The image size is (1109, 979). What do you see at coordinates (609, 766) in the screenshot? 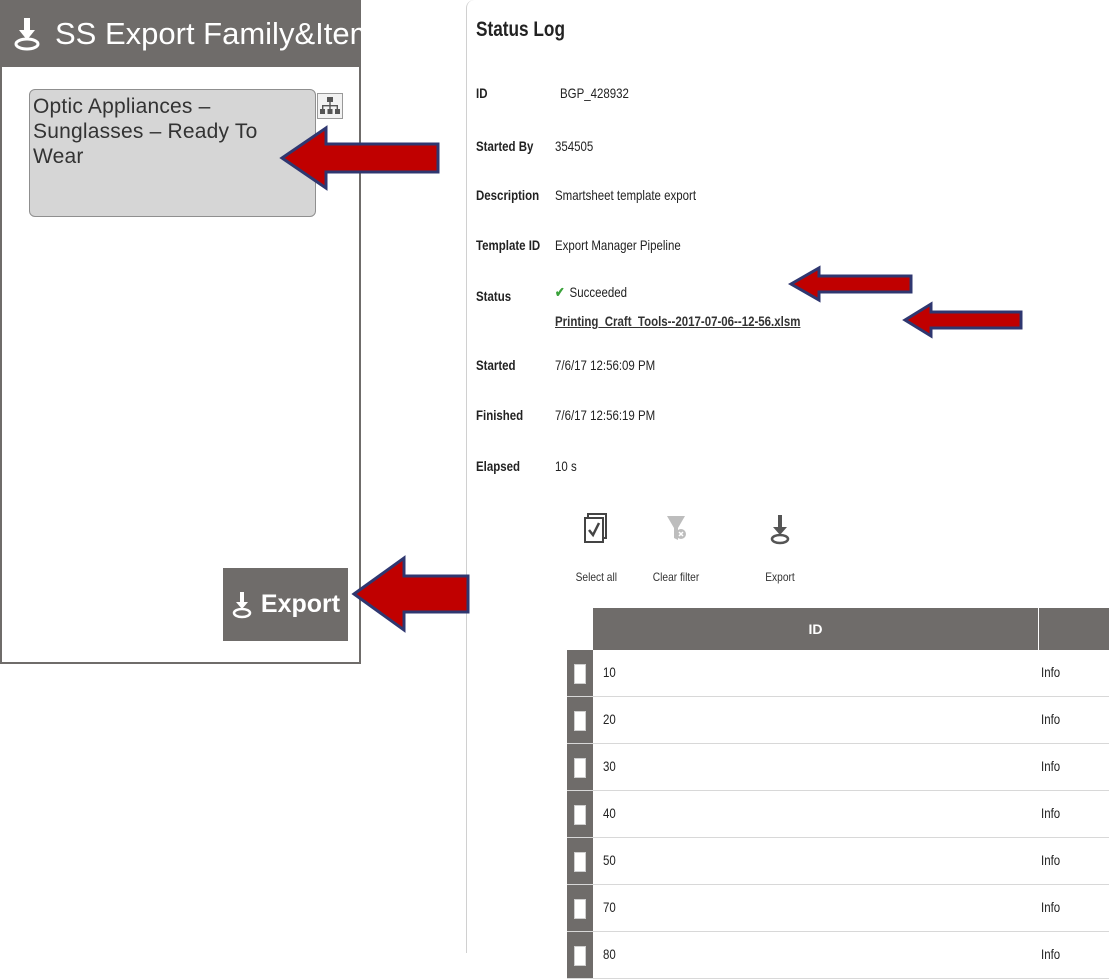
I see `row-id: 30` at bounding box center [609, 766].